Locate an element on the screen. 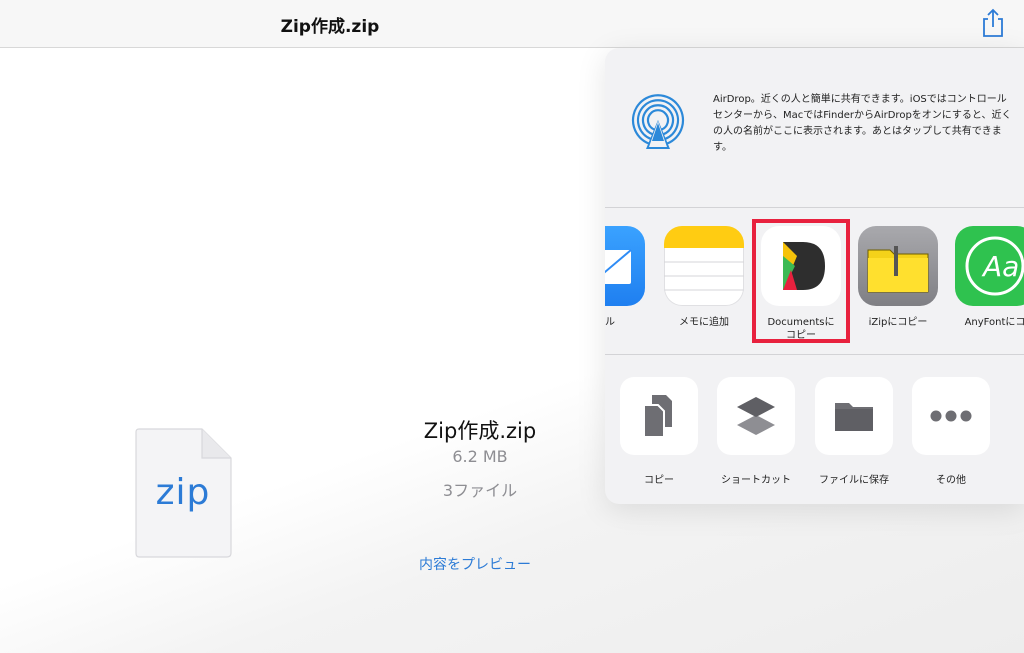 Image resolution: width=1024 pixels, height=653 pixels. file-count: 3ファイル is located at coordinates (480, 490).